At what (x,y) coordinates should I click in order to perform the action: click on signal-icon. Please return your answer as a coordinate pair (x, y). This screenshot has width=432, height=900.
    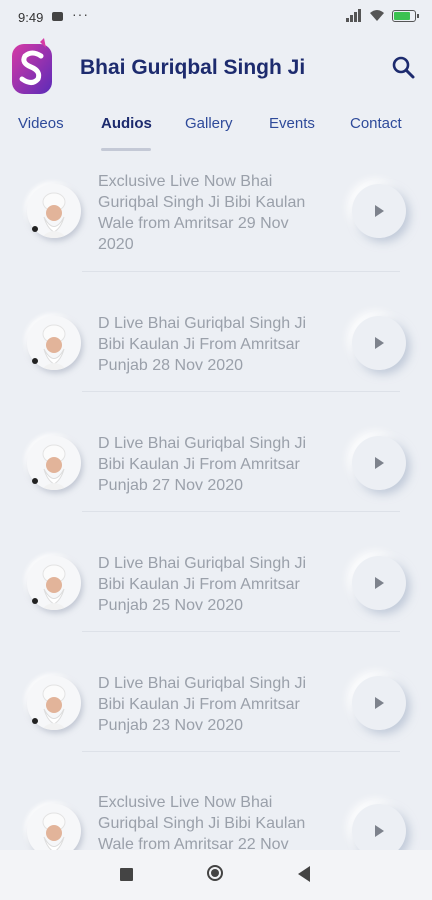
    Looking at the image, I should click on (354, 15).